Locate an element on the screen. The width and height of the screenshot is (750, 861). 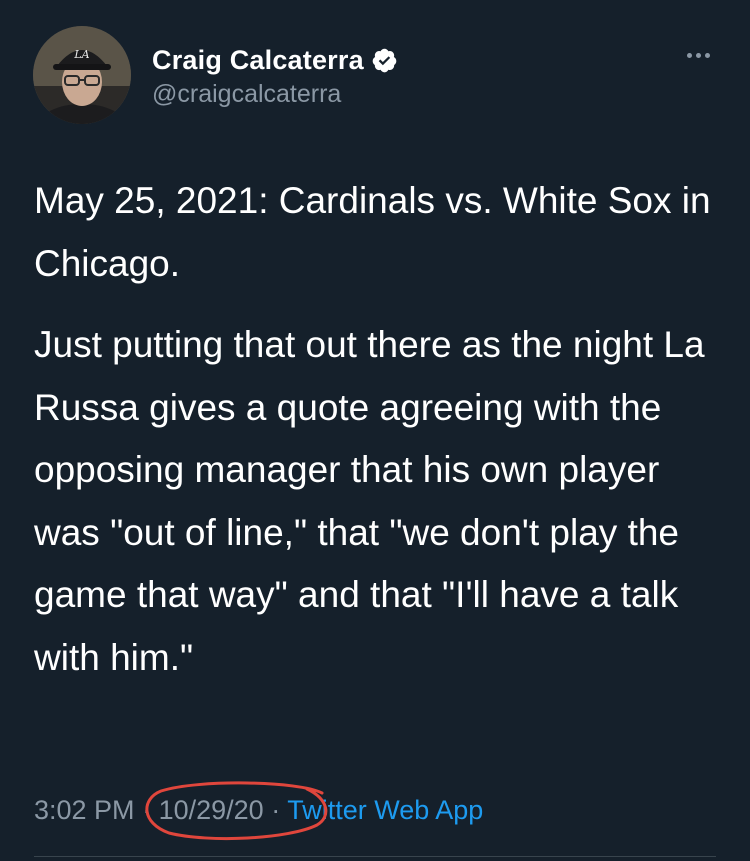
avatar-image: LA is located at coordinates (82, 75).